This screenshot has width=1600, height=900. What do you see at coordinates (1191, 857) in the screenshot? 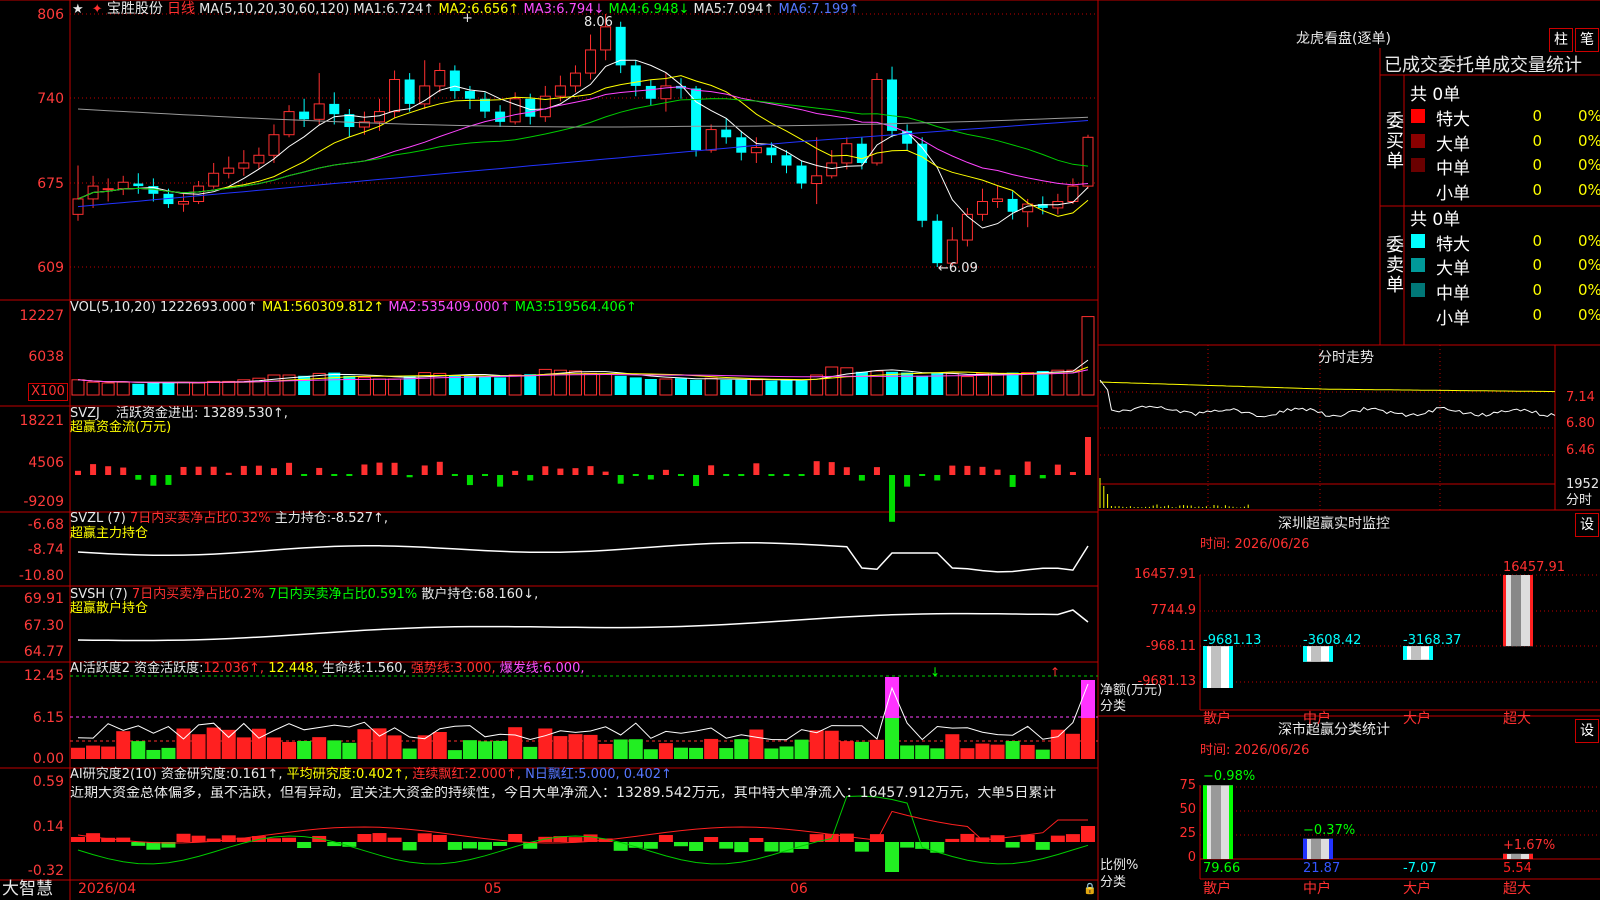
I see `sz-class-tick: 0` at bounding box center [1191, 857].